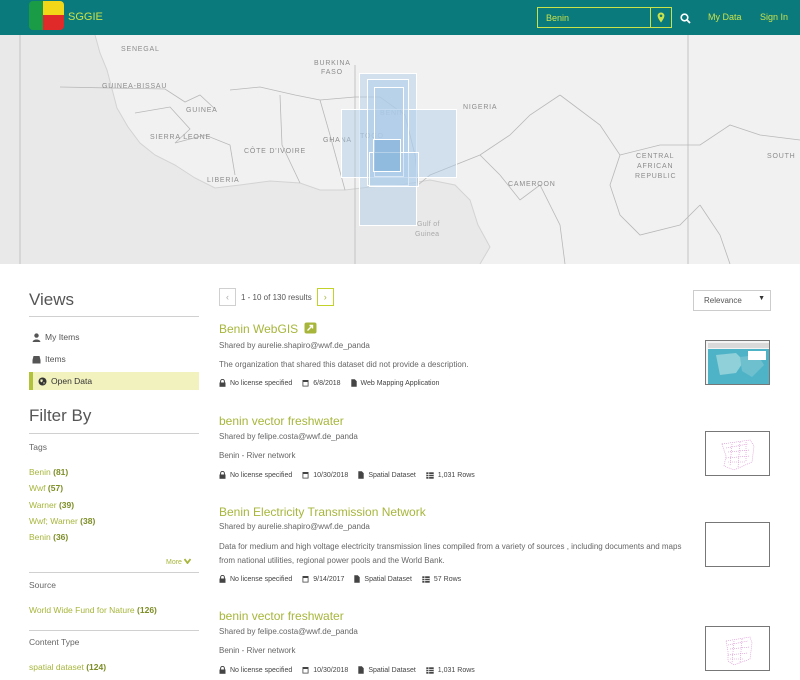 Image resolution: width=800 pixels, height=680 pixels. I want to click on location-pin-button, so click(660, 17).